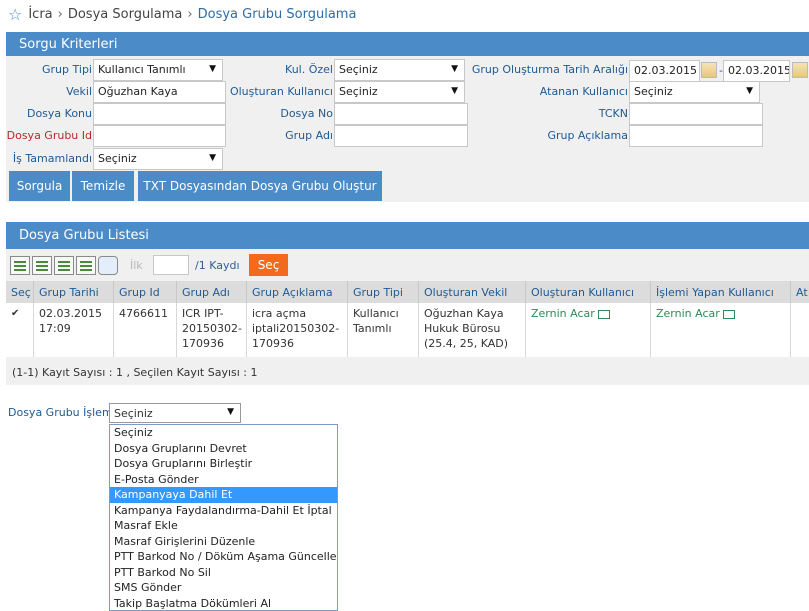 This screenshot has height=611, width=809. What do you see at coordinates (84, 235) in the screenshot?
I see `list-title: Dosya Grubu Listesi` at bounding box center [84, 235].